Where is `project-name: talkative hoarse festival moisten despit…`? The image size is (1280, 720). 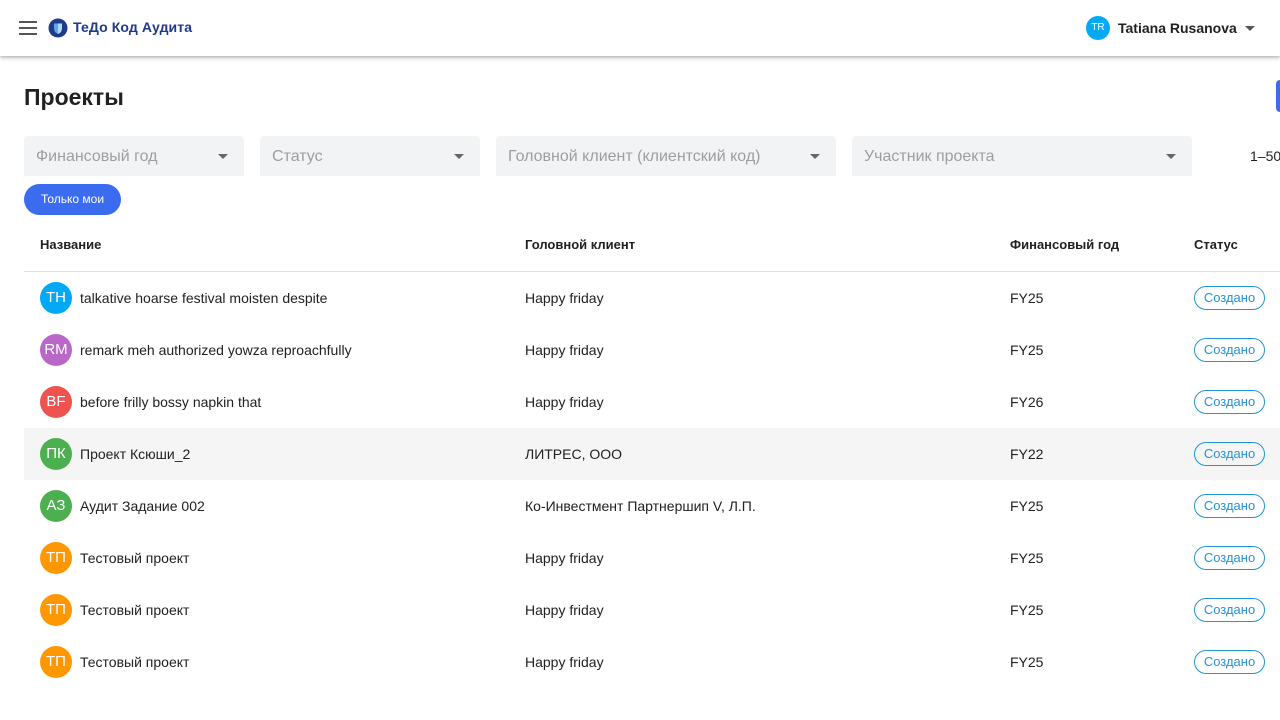 project-name: talkative hoarse festival moisten despit… is located at coordinates (204, 298).